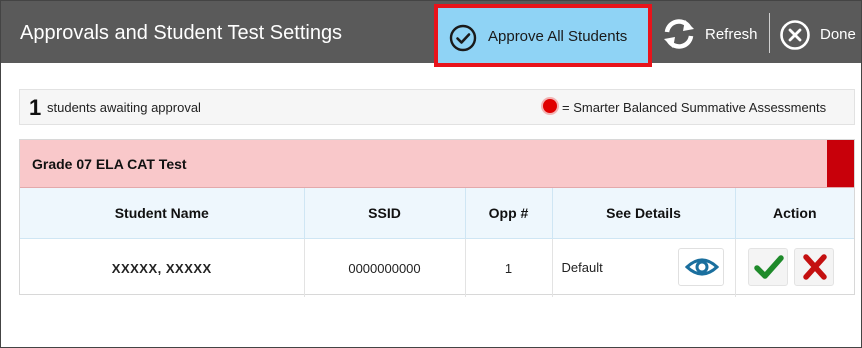  What do you see at coordinates (550, 106) in the screenshot?
I see `sbac-legend-dot-icon` at bounding box center [550, 106].